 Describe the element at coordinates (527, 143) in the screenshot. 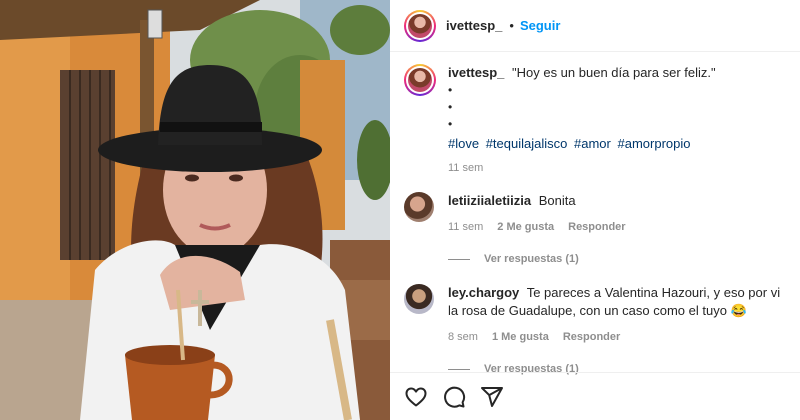

I see `hashtag-link: #tequilajalisco` at that location.